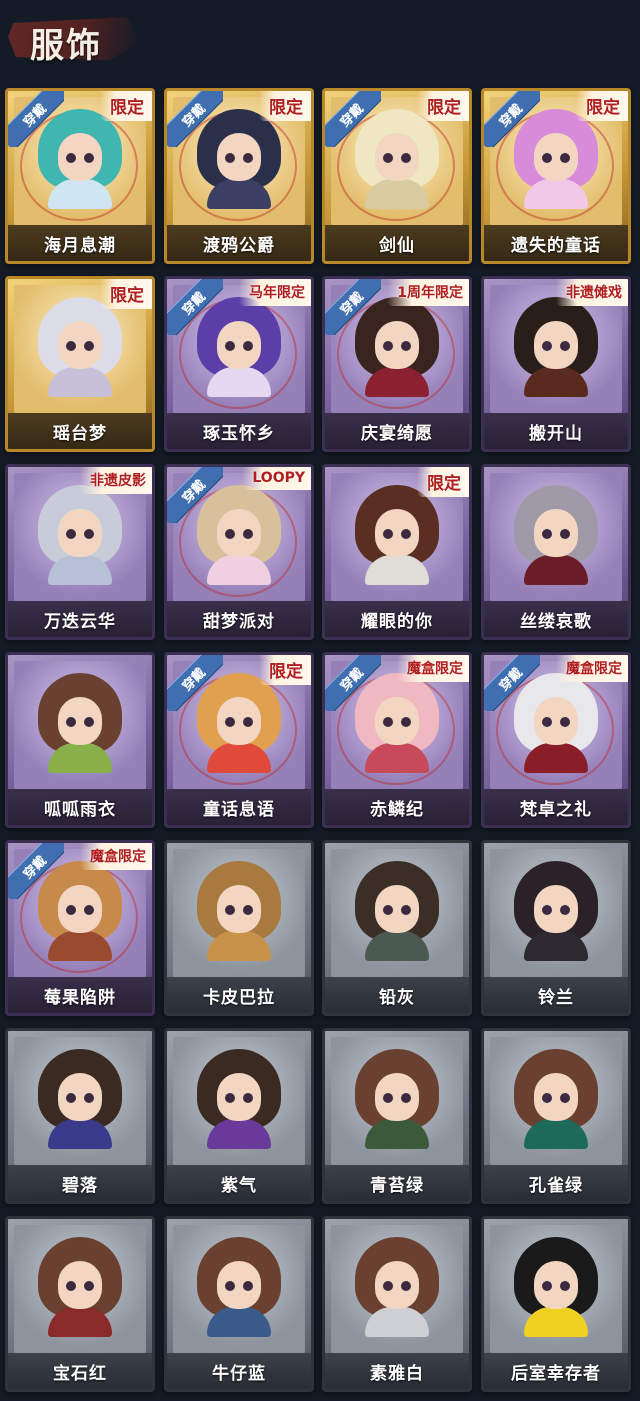 The height and width of the screenshot is (1401, 640). I want to click on costume-card: 紫气, so click(239, 1116).